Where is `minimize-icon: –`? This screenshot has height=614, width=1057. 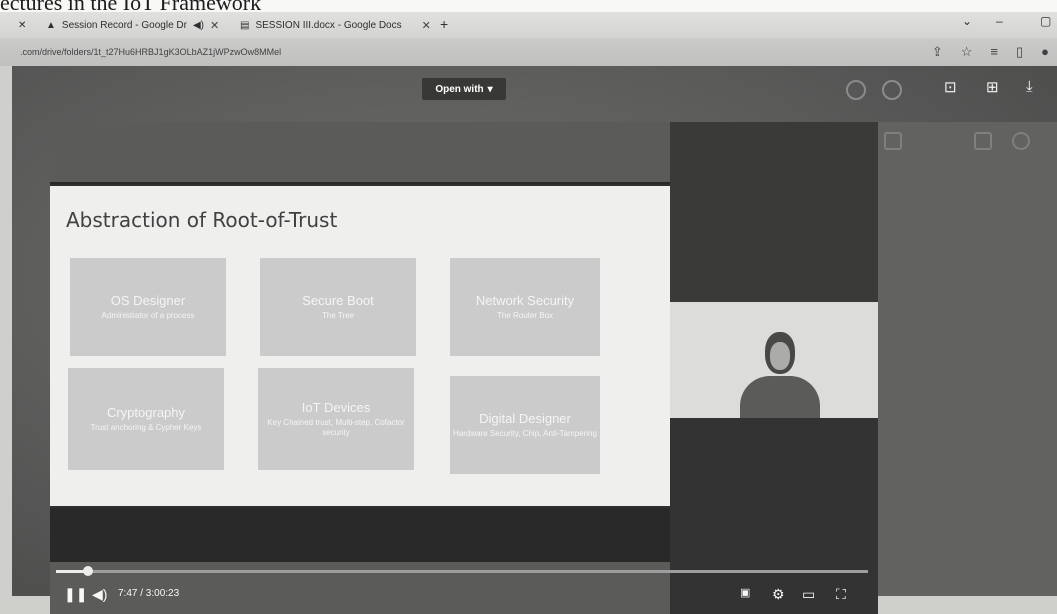
minimize-icon: – is located at coordinates (999, 21).